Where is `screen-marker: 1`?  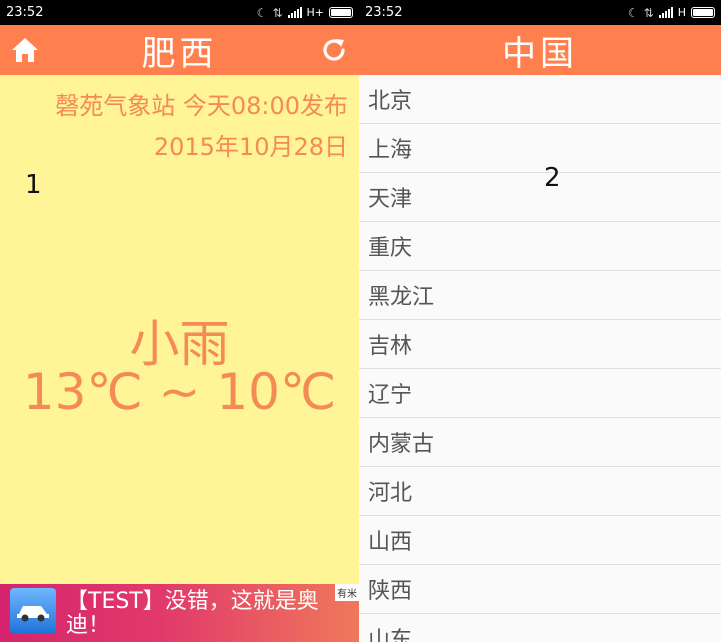
screen-marker: 1 is located at coordinates (33, 185).